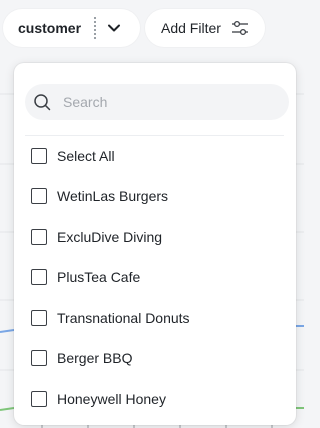 Image resolution: width=320 pixels, height=428 pixels. I want to click on option-label: Honeywell Honey, so click(111, 399).